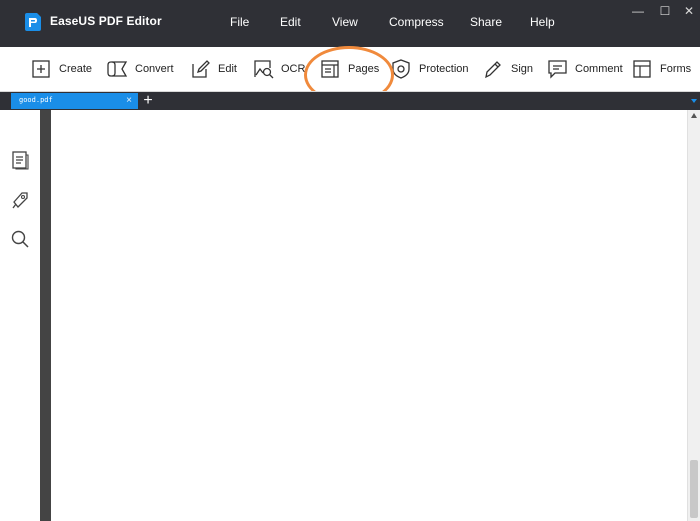 The width and height of the screenshot is (700, 521). I want to click on create-button: Create, so click(61, 69).